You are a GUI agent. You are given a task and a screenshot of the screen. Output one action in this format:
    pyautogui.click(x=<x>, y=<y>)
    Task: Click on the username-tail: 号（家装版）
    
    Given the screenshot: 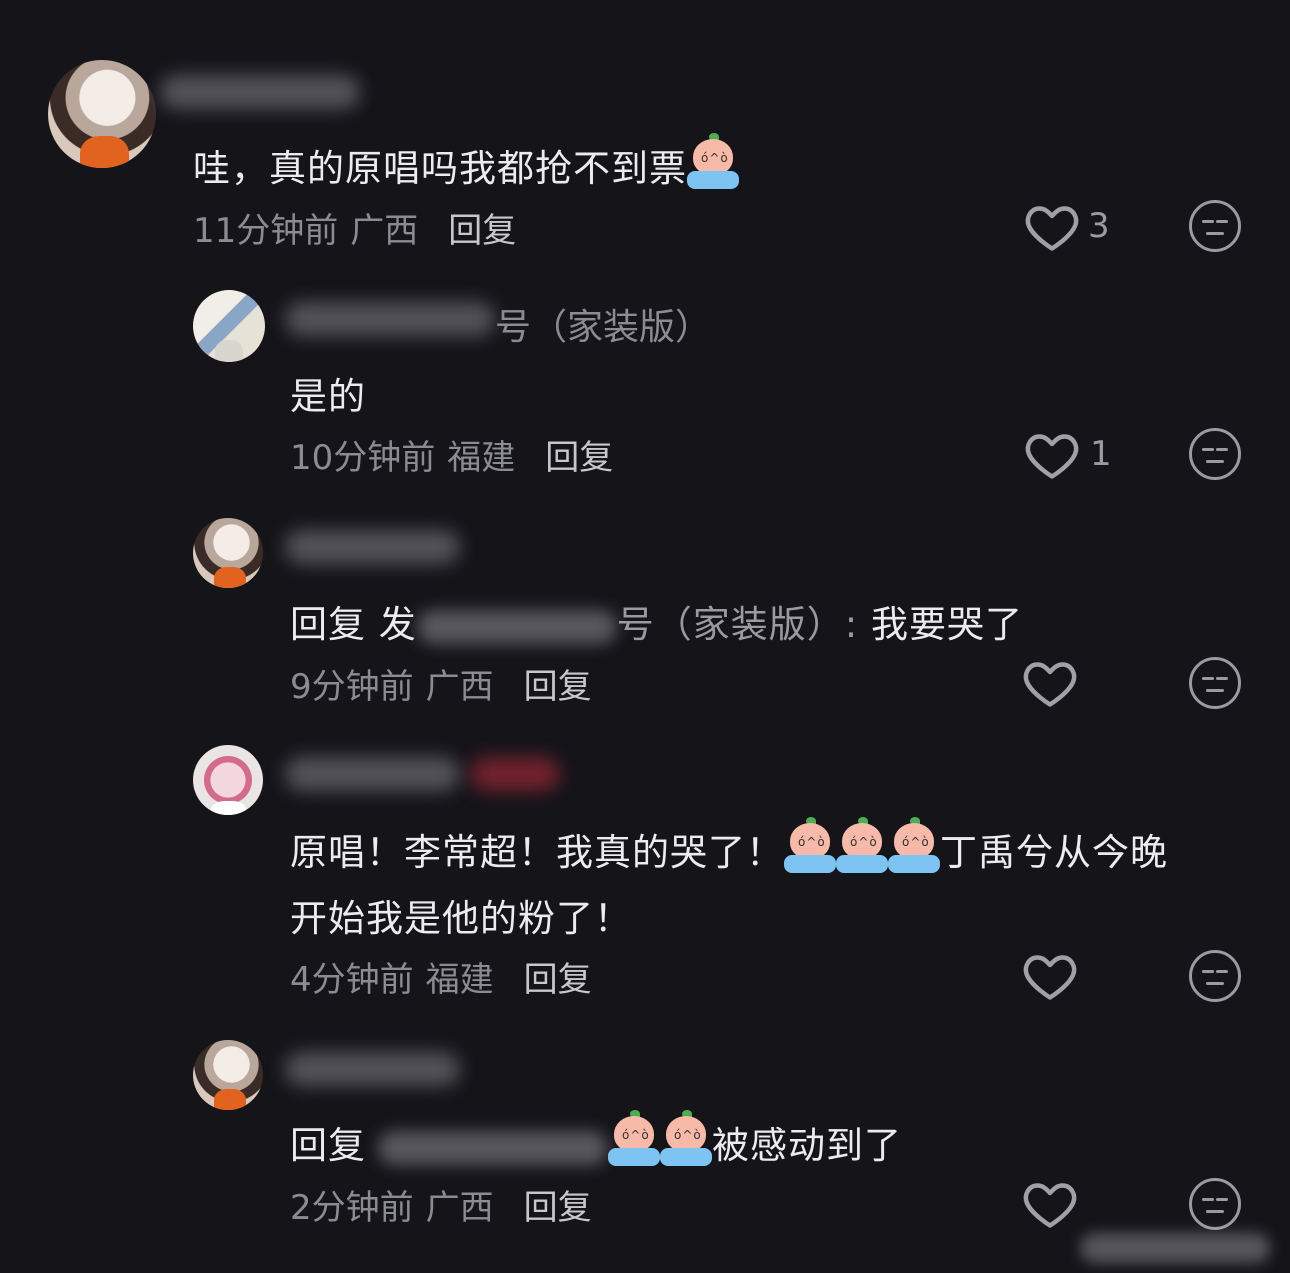 What is the action you would take?
    pyautogui.click(x=603, y=327)
    